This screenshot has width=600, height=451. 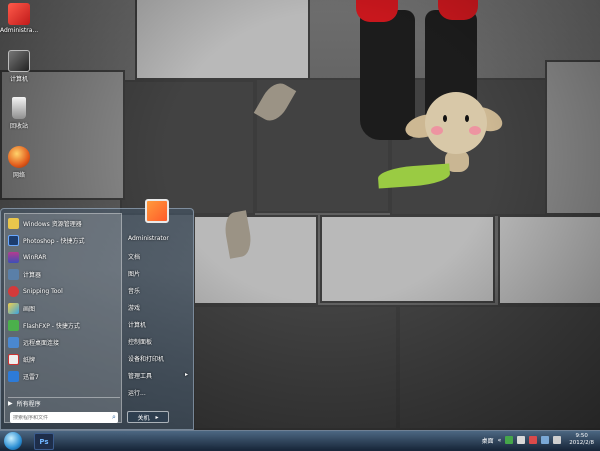 What do you see at coordinates (140, 341) in the screenshot?
I see `right-item-control-panel: 控制面板` at bounding box center [140, 341].